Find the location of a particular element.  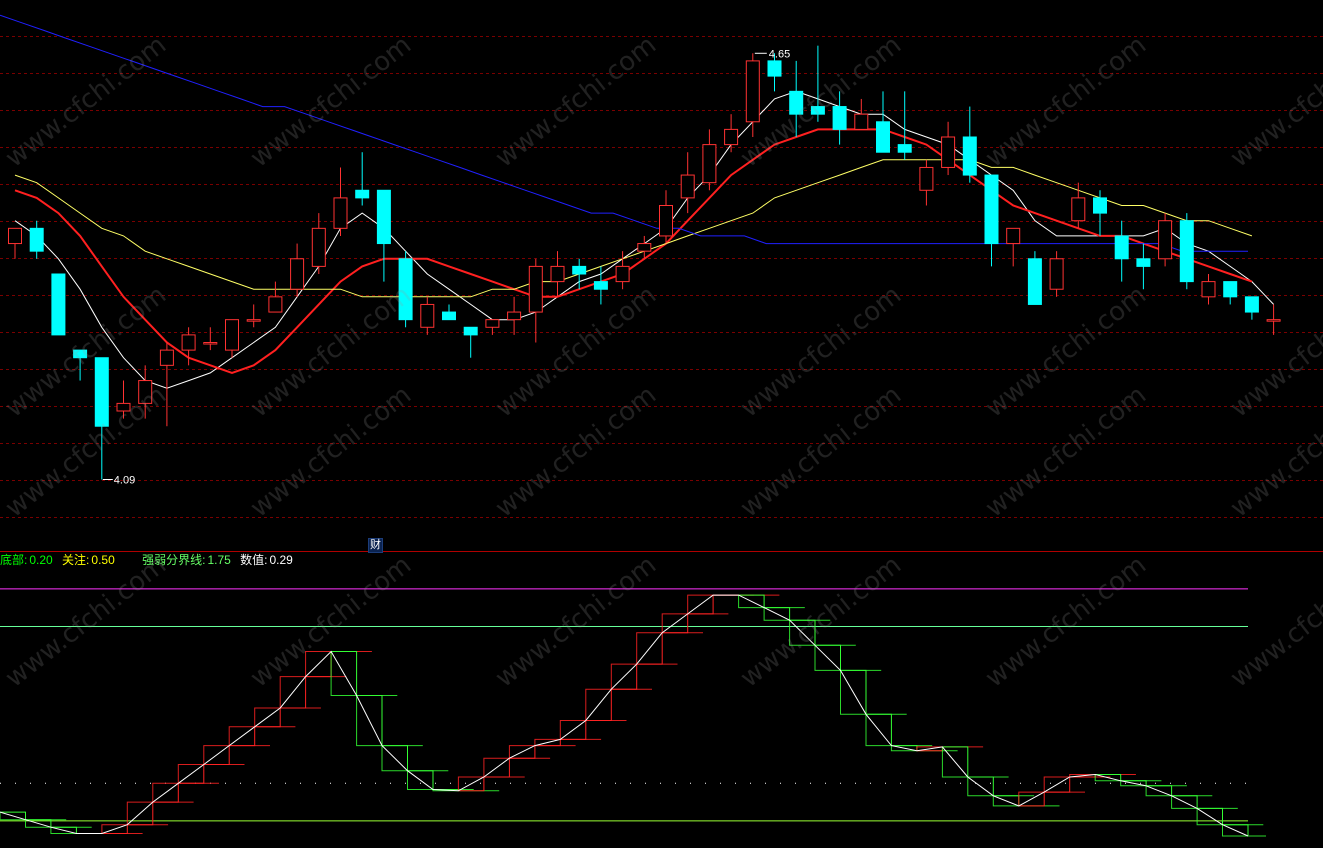

numeric-value: 0.29 is located at coordinates (281, 560).